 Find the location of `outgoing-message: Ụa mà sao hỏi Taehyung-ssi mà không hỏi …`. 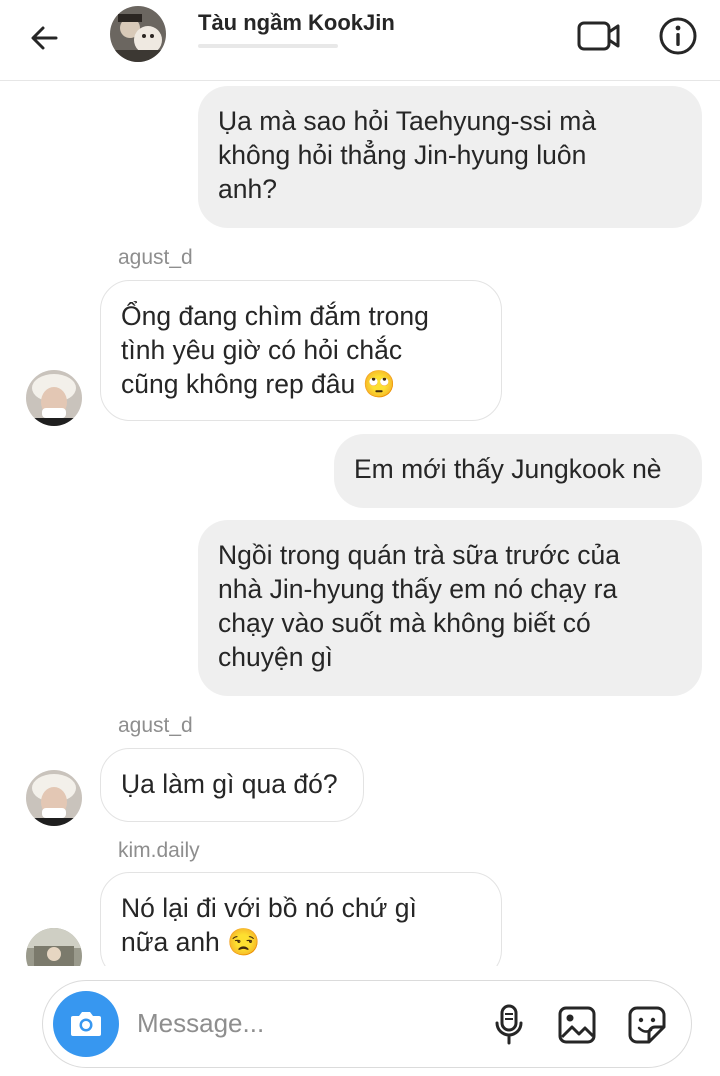

outgoing-message: Ụa mà sao hỏi Taehyung-ssi mà không hỏi … is located at coordinates (450, 157).